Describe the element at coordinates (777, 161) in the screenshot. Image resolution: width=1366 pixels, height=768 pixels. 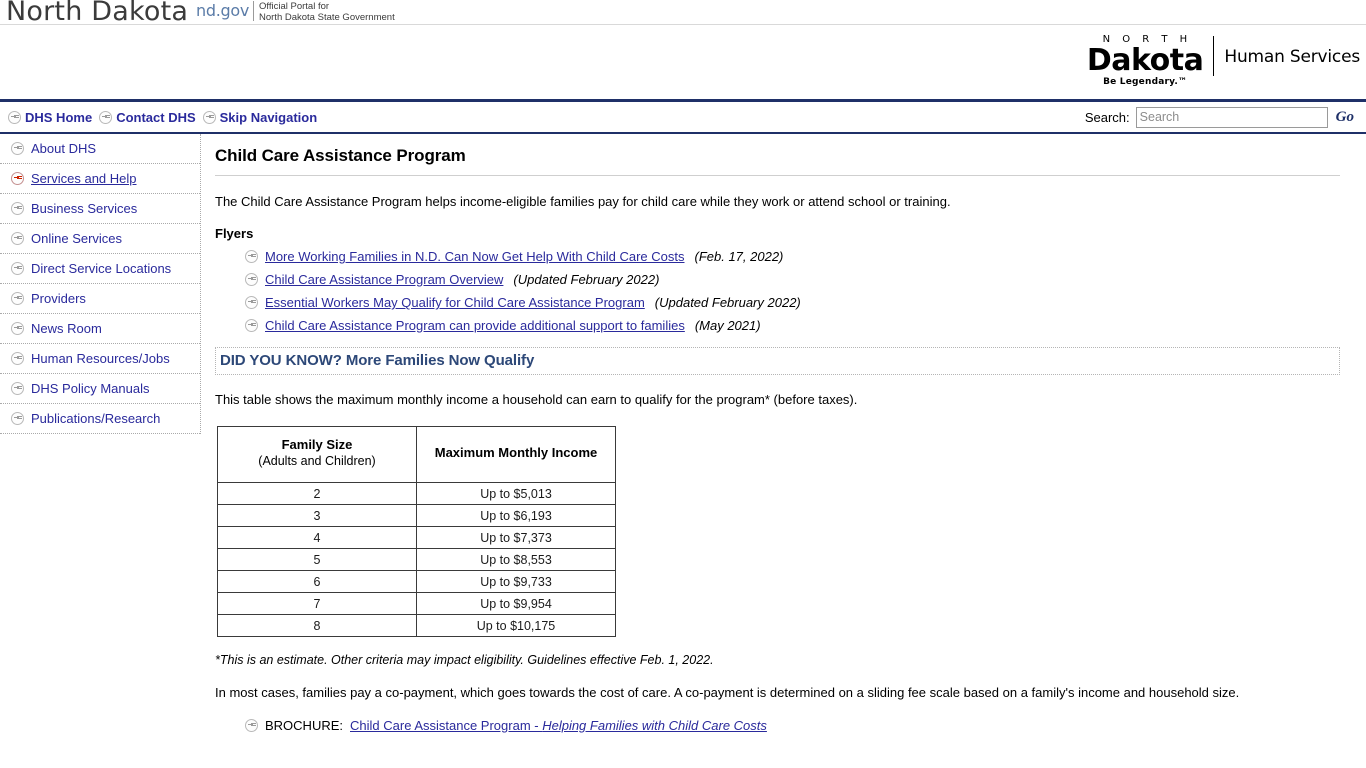
I see `page-title: Child Care Assistance Program` at that location.